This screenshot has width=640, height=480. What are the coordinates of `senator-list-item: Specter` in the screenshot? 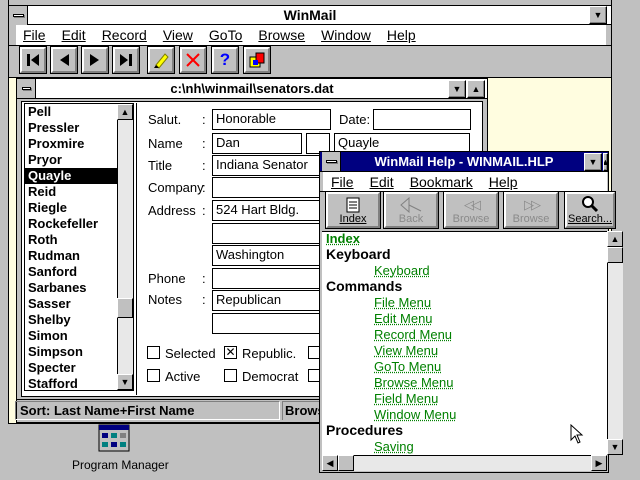 It's located at (71, 368).